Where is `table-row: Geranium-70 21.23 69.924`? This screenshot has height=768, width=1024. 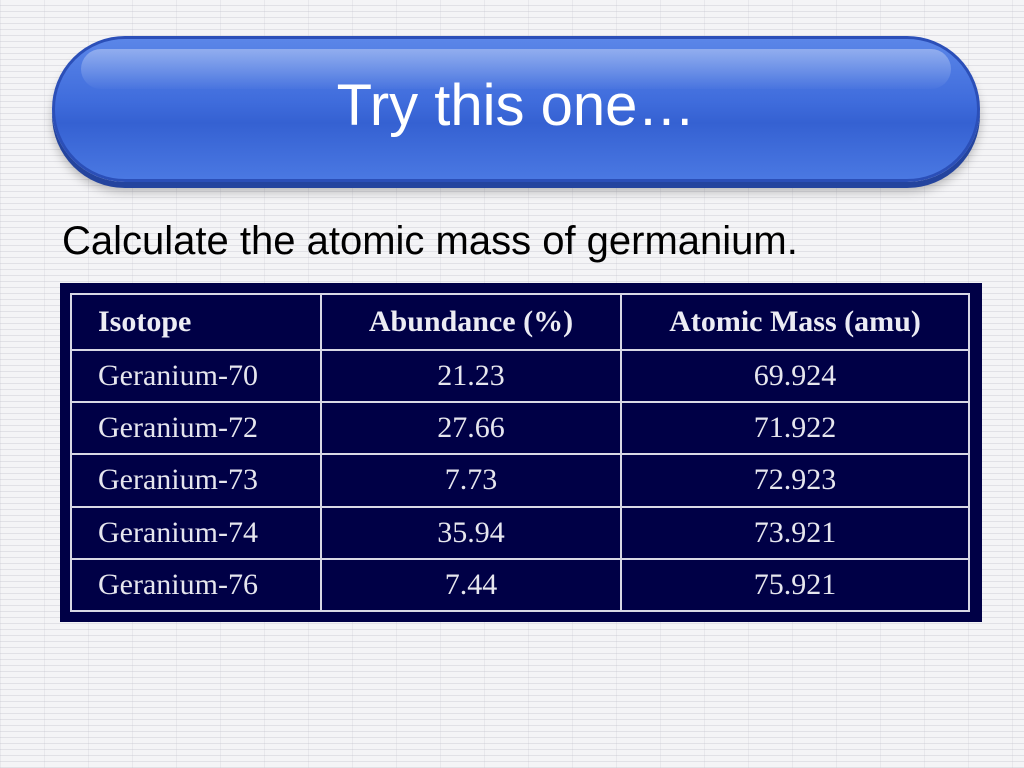
table-row: Geranium-70 21.23 69.924 is located at coordinates (520, 376).